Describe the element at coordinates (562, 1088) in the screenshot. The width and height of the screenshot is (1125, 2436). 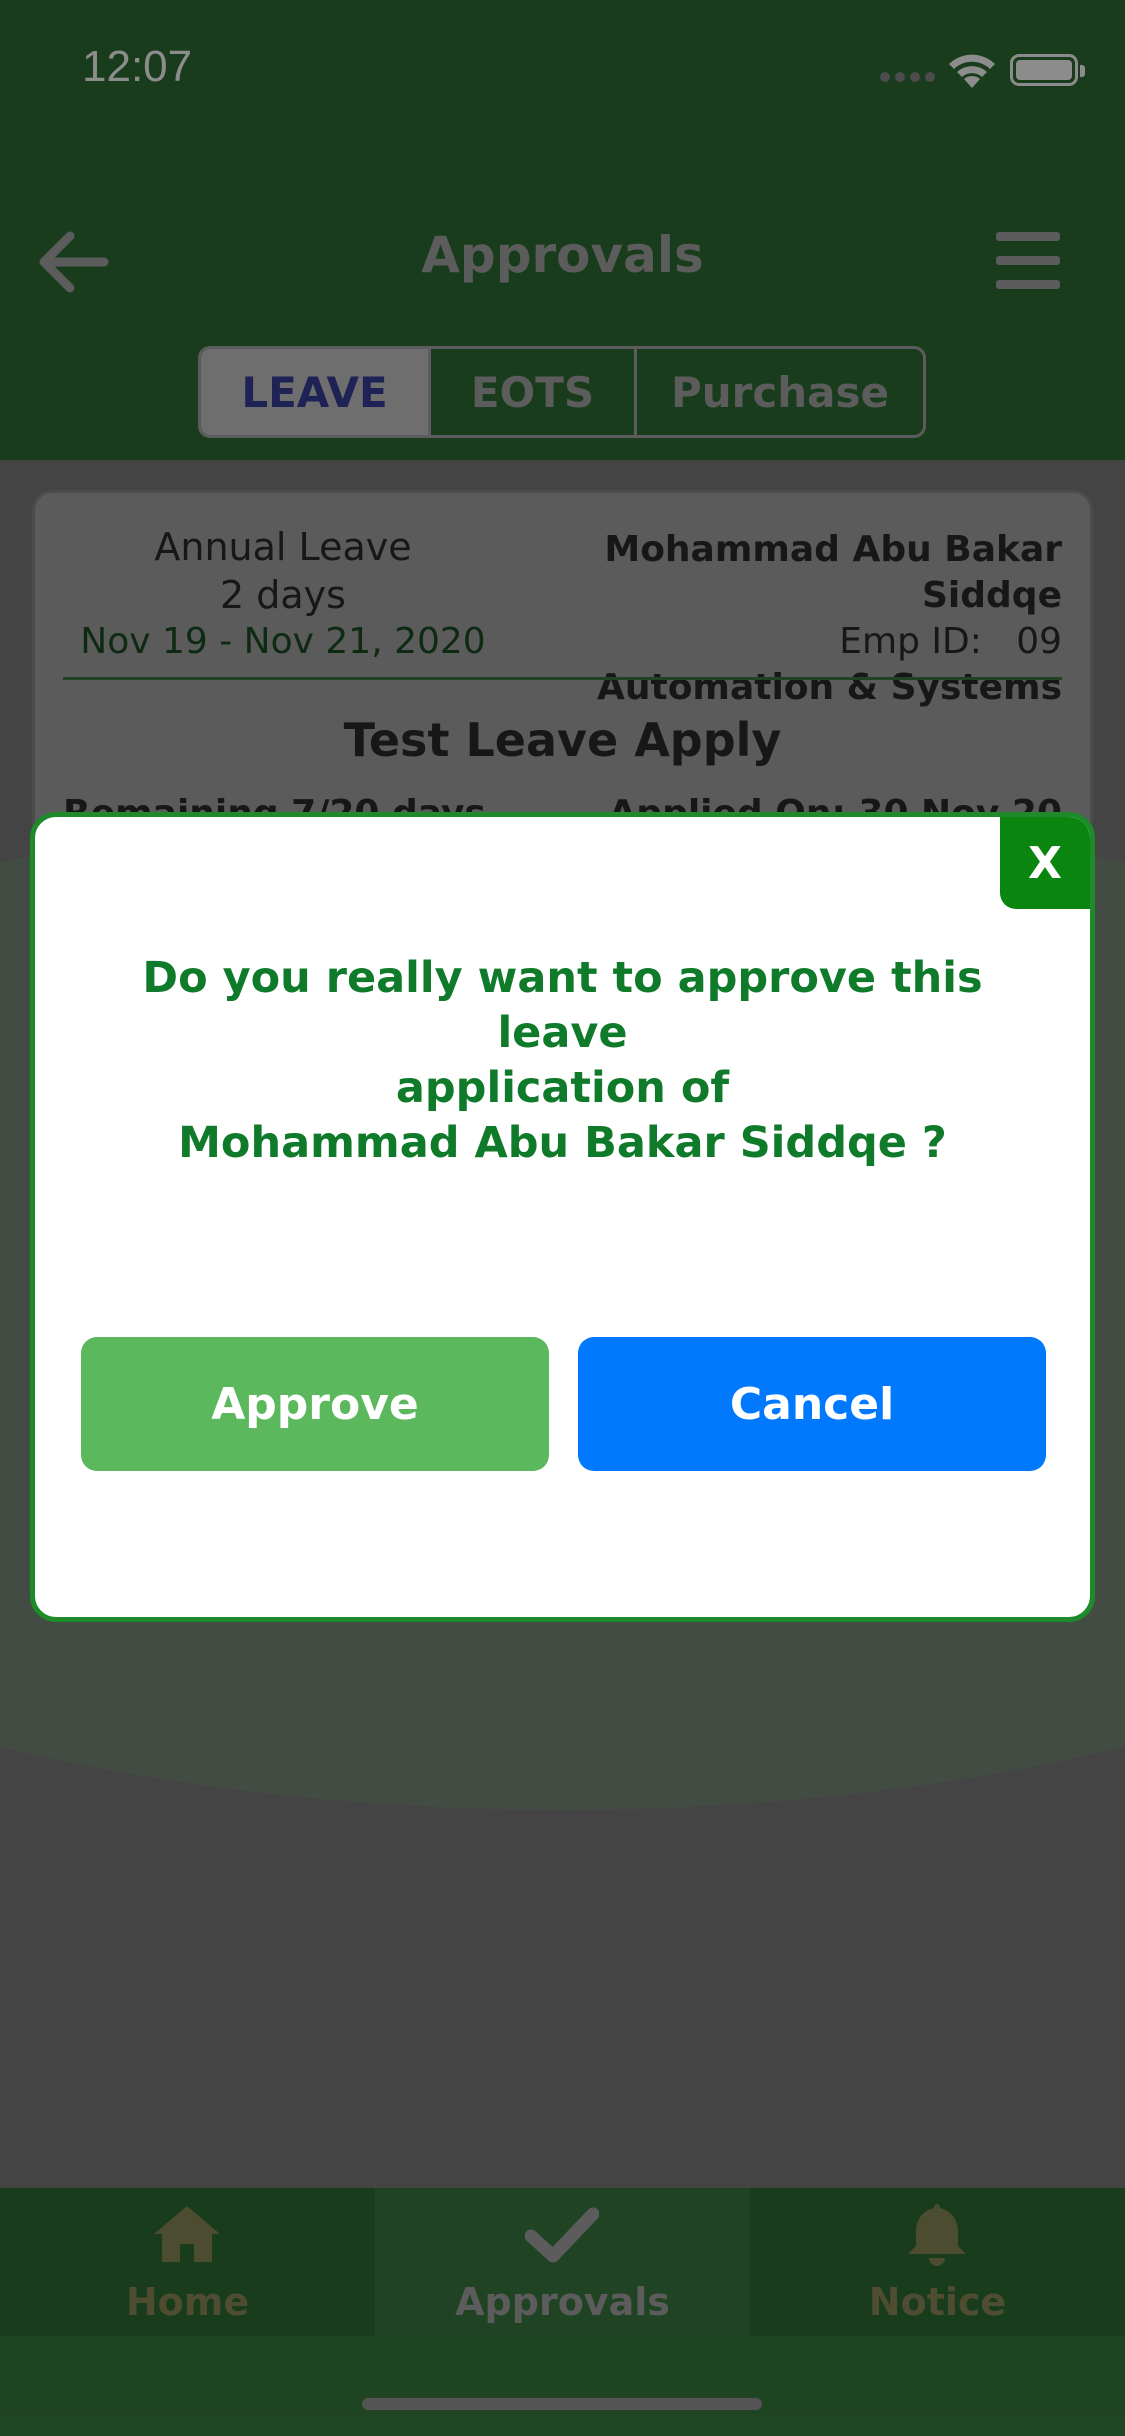
I see `confirmation-message-line-2: application of` at that location.